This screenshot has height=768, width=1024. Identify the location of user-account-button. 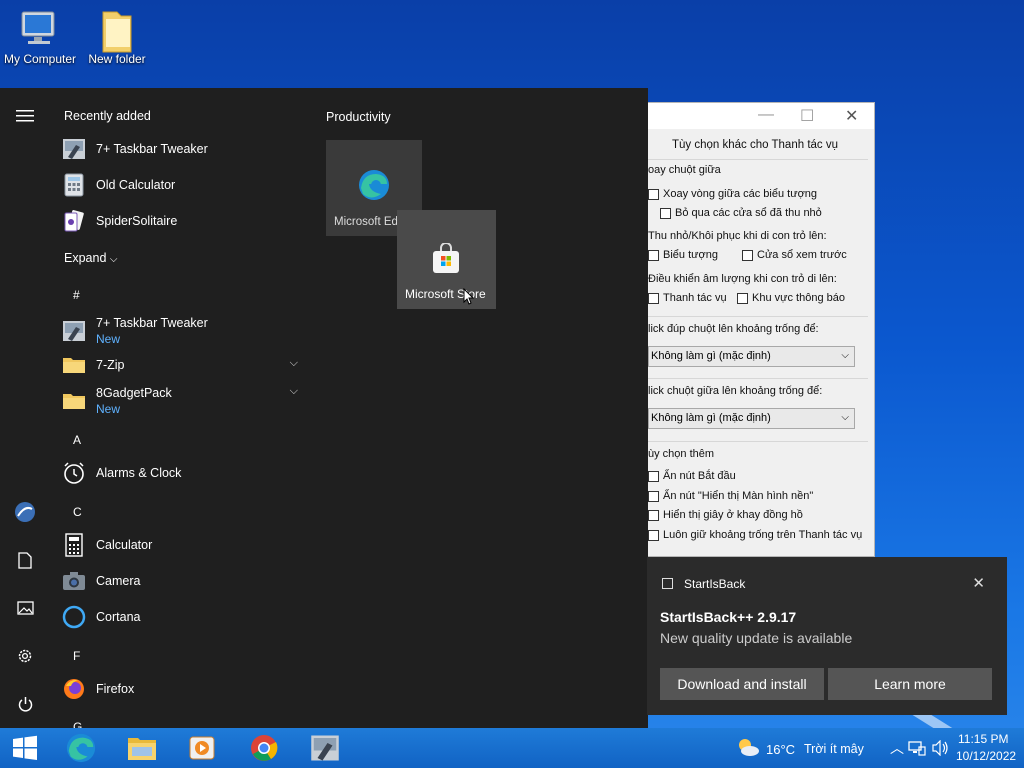
(25, 512).